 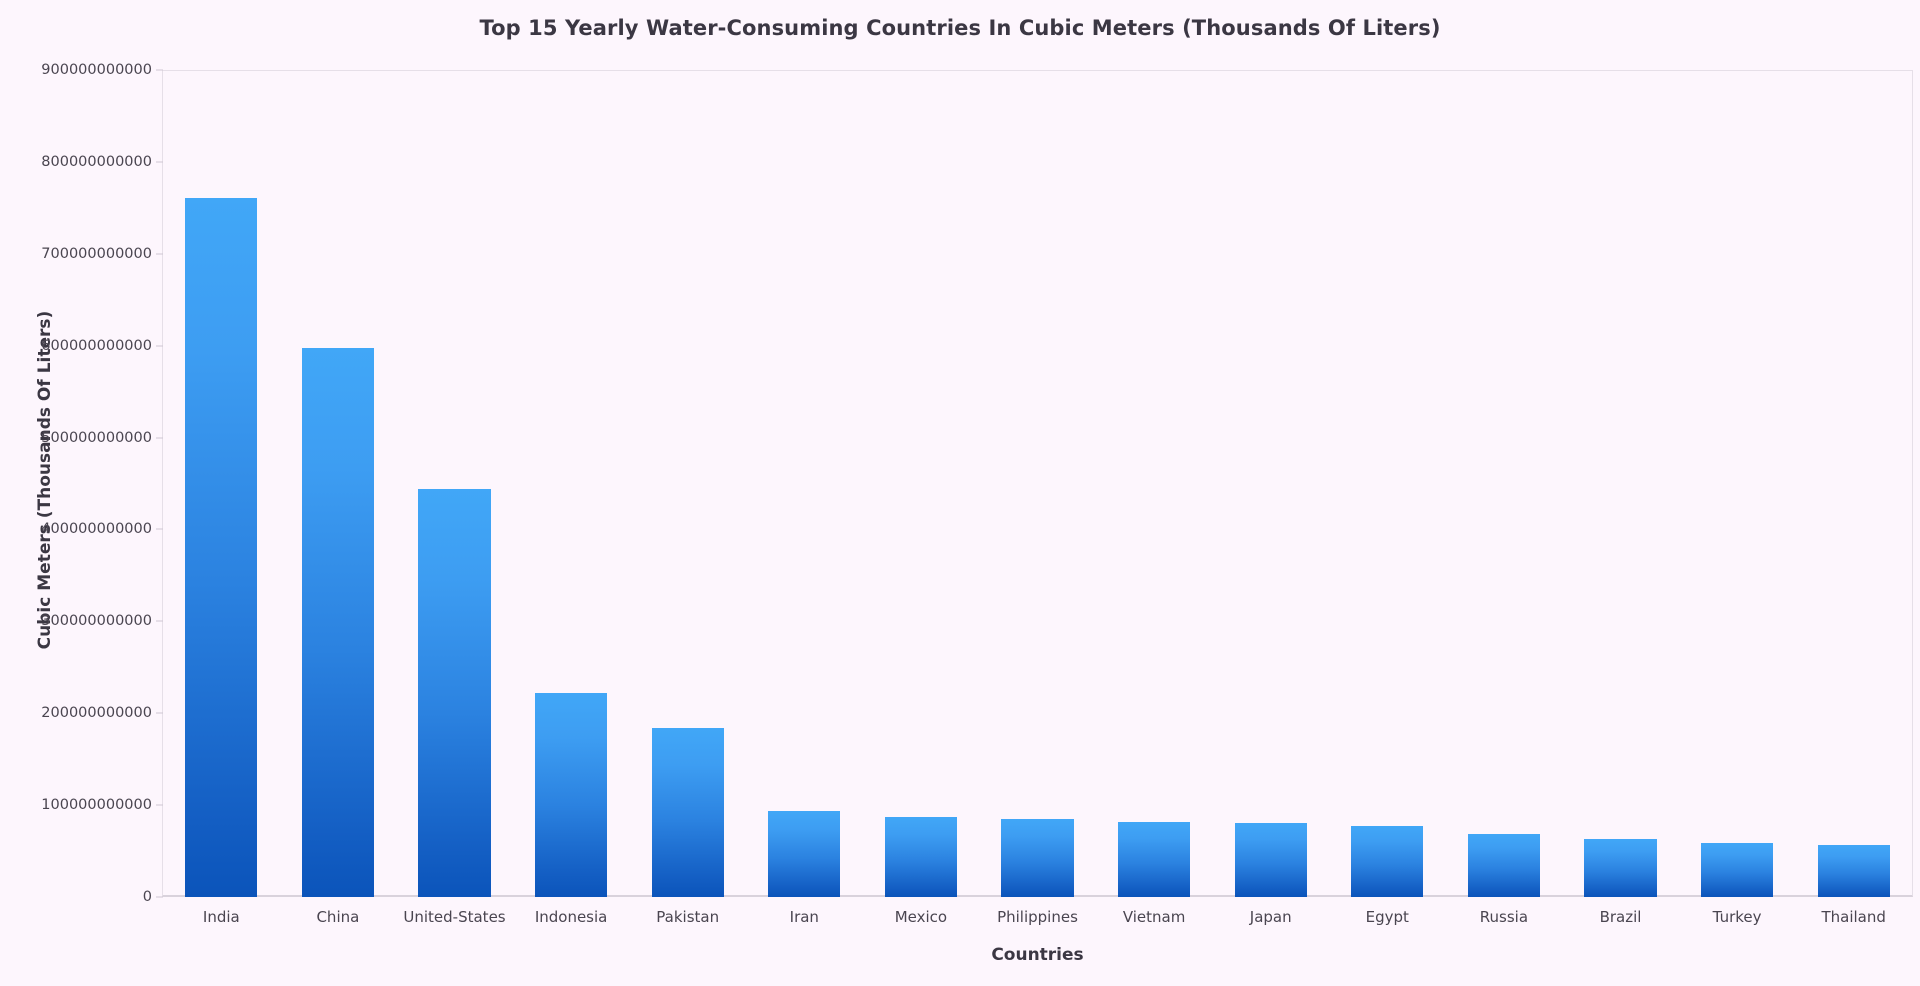 What do you see at coordinates (96, 437) in the screenshot?
I see `y-tick-label: 500000000000` at bounding box center [96, 437].